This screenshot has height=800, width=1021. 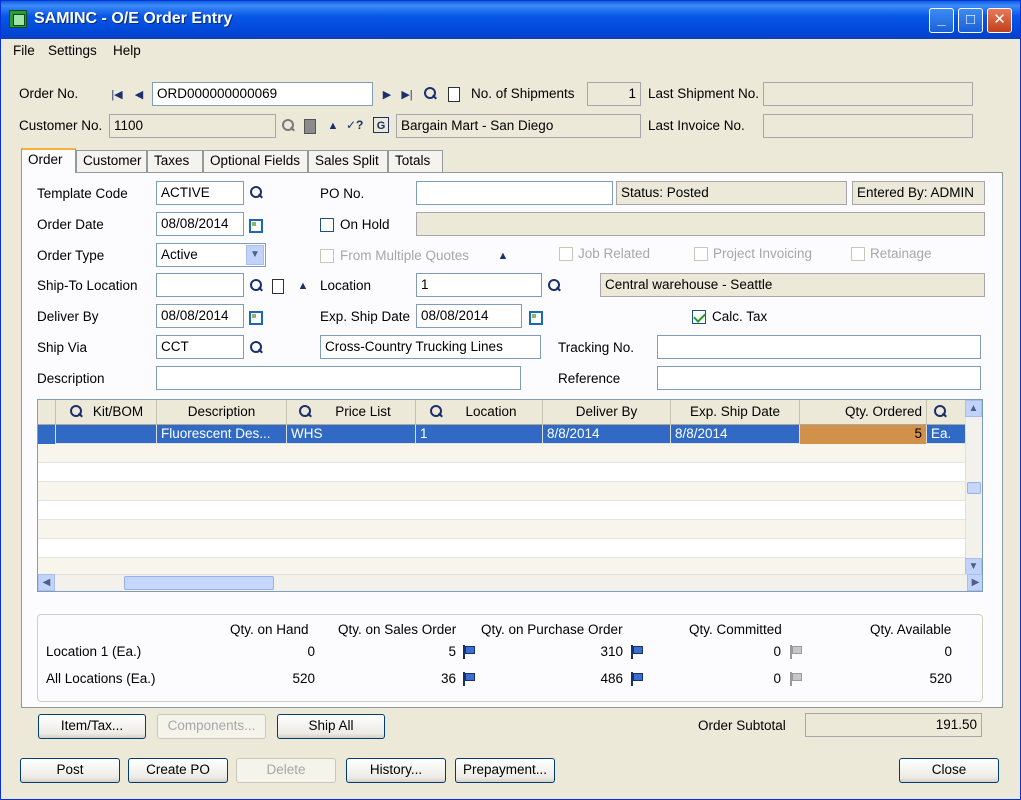 I want to click on tab-sales-split: Sales Split, so click(x=348, y=161).